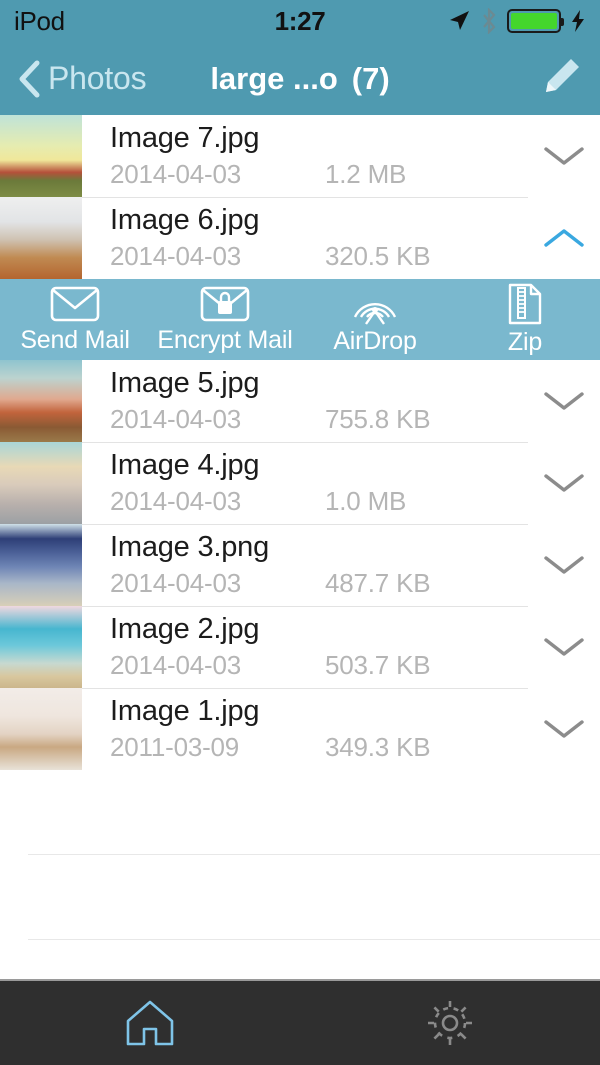  I want to click on table-row: Image 5.jpg 2014-04-03 755.8 KB, so click(300, 401).